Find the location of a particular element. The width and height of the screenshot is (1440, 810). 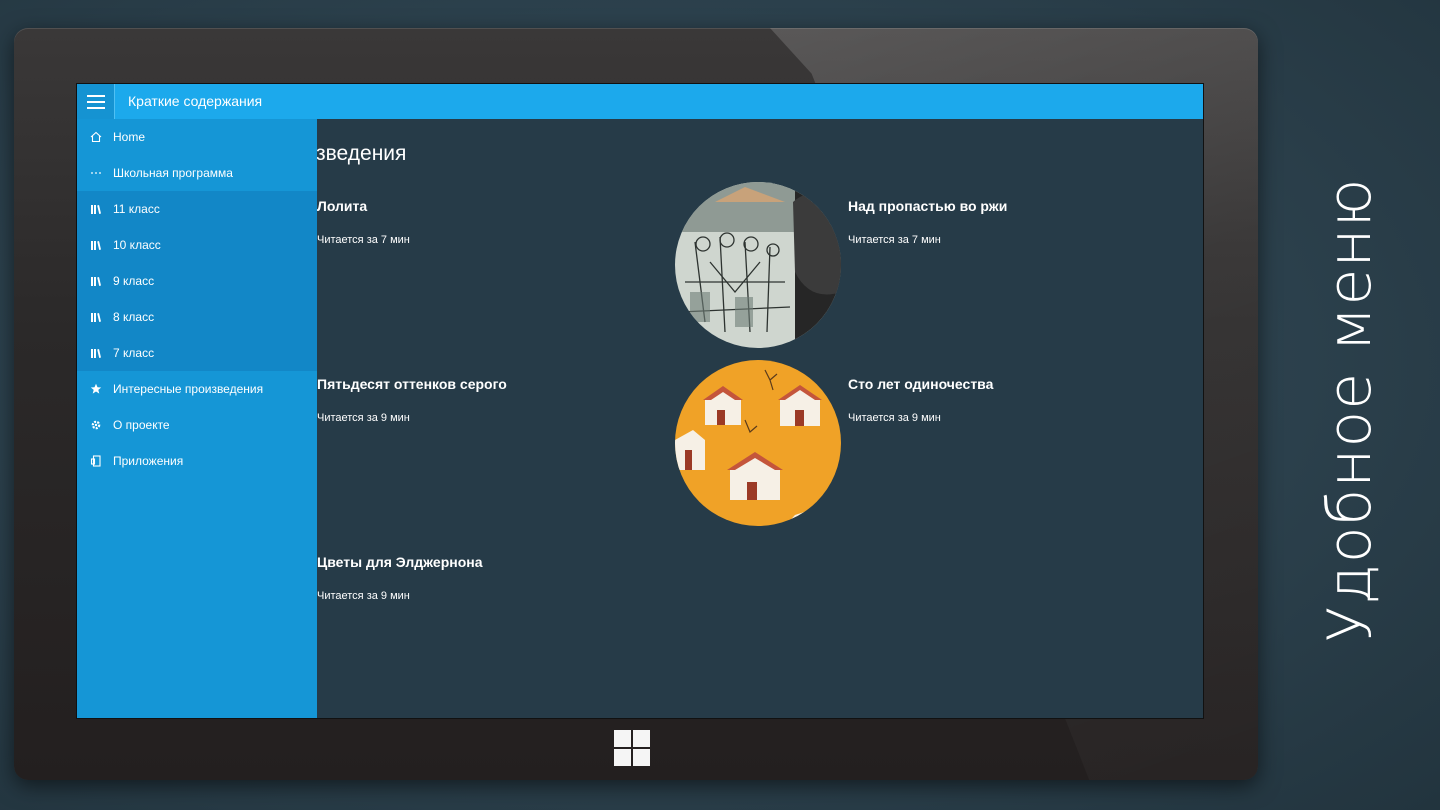

sidebar-item-grade-9: 9 класс is located at coordinates (197, 281).